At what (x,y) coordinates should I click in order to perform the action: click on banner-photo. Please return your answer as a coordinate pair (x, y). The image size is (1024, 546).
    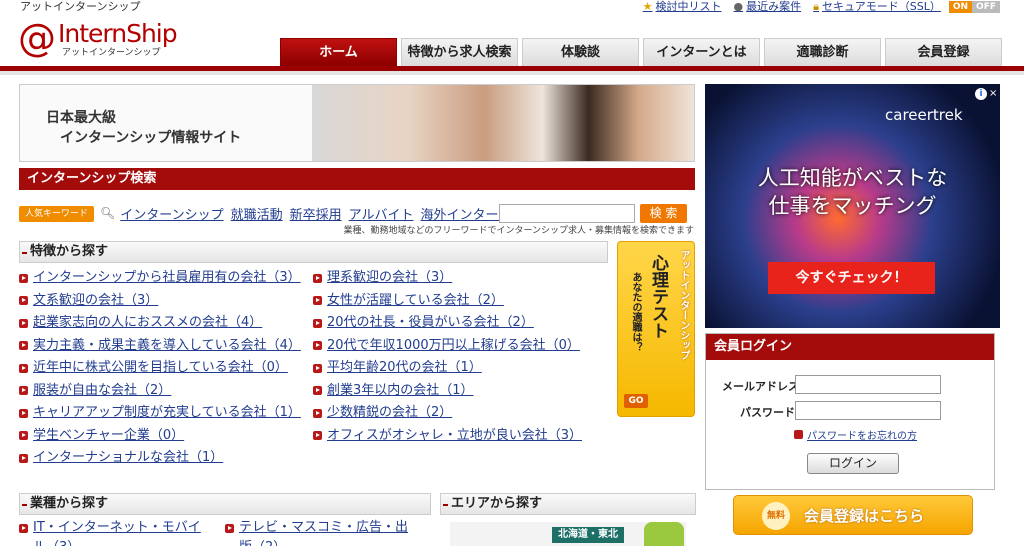
    Looking at the image, I should click on (503, 123).